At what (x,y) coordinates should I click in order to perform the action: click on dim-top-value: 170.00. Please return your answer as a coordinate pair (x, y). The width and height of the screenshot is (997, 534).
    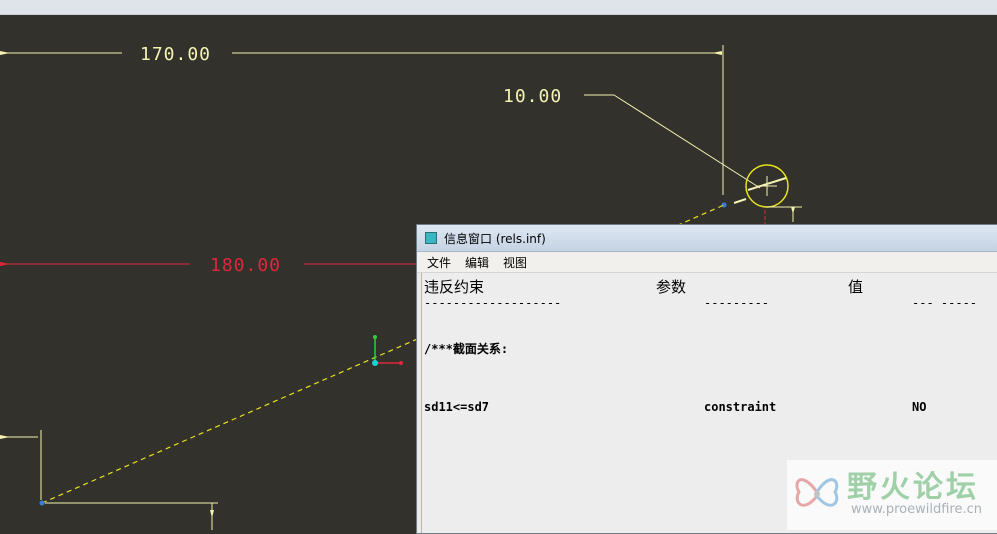
    Looking at the image, I should click on (175, 54).